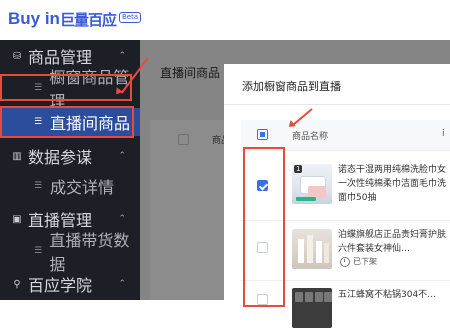 The height and width of the screenshot is (328, 450). What do you see at coordinates (345, 261) in the screenshot?
I see `clock-icon` at bounding box center [345, 261].